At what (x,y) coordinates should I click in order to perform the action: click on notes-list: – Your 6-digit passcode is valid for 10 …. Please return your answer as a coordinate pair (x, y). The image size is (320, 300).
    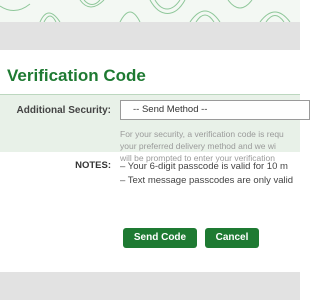
    Looking at the image, I should click on (206, 174).